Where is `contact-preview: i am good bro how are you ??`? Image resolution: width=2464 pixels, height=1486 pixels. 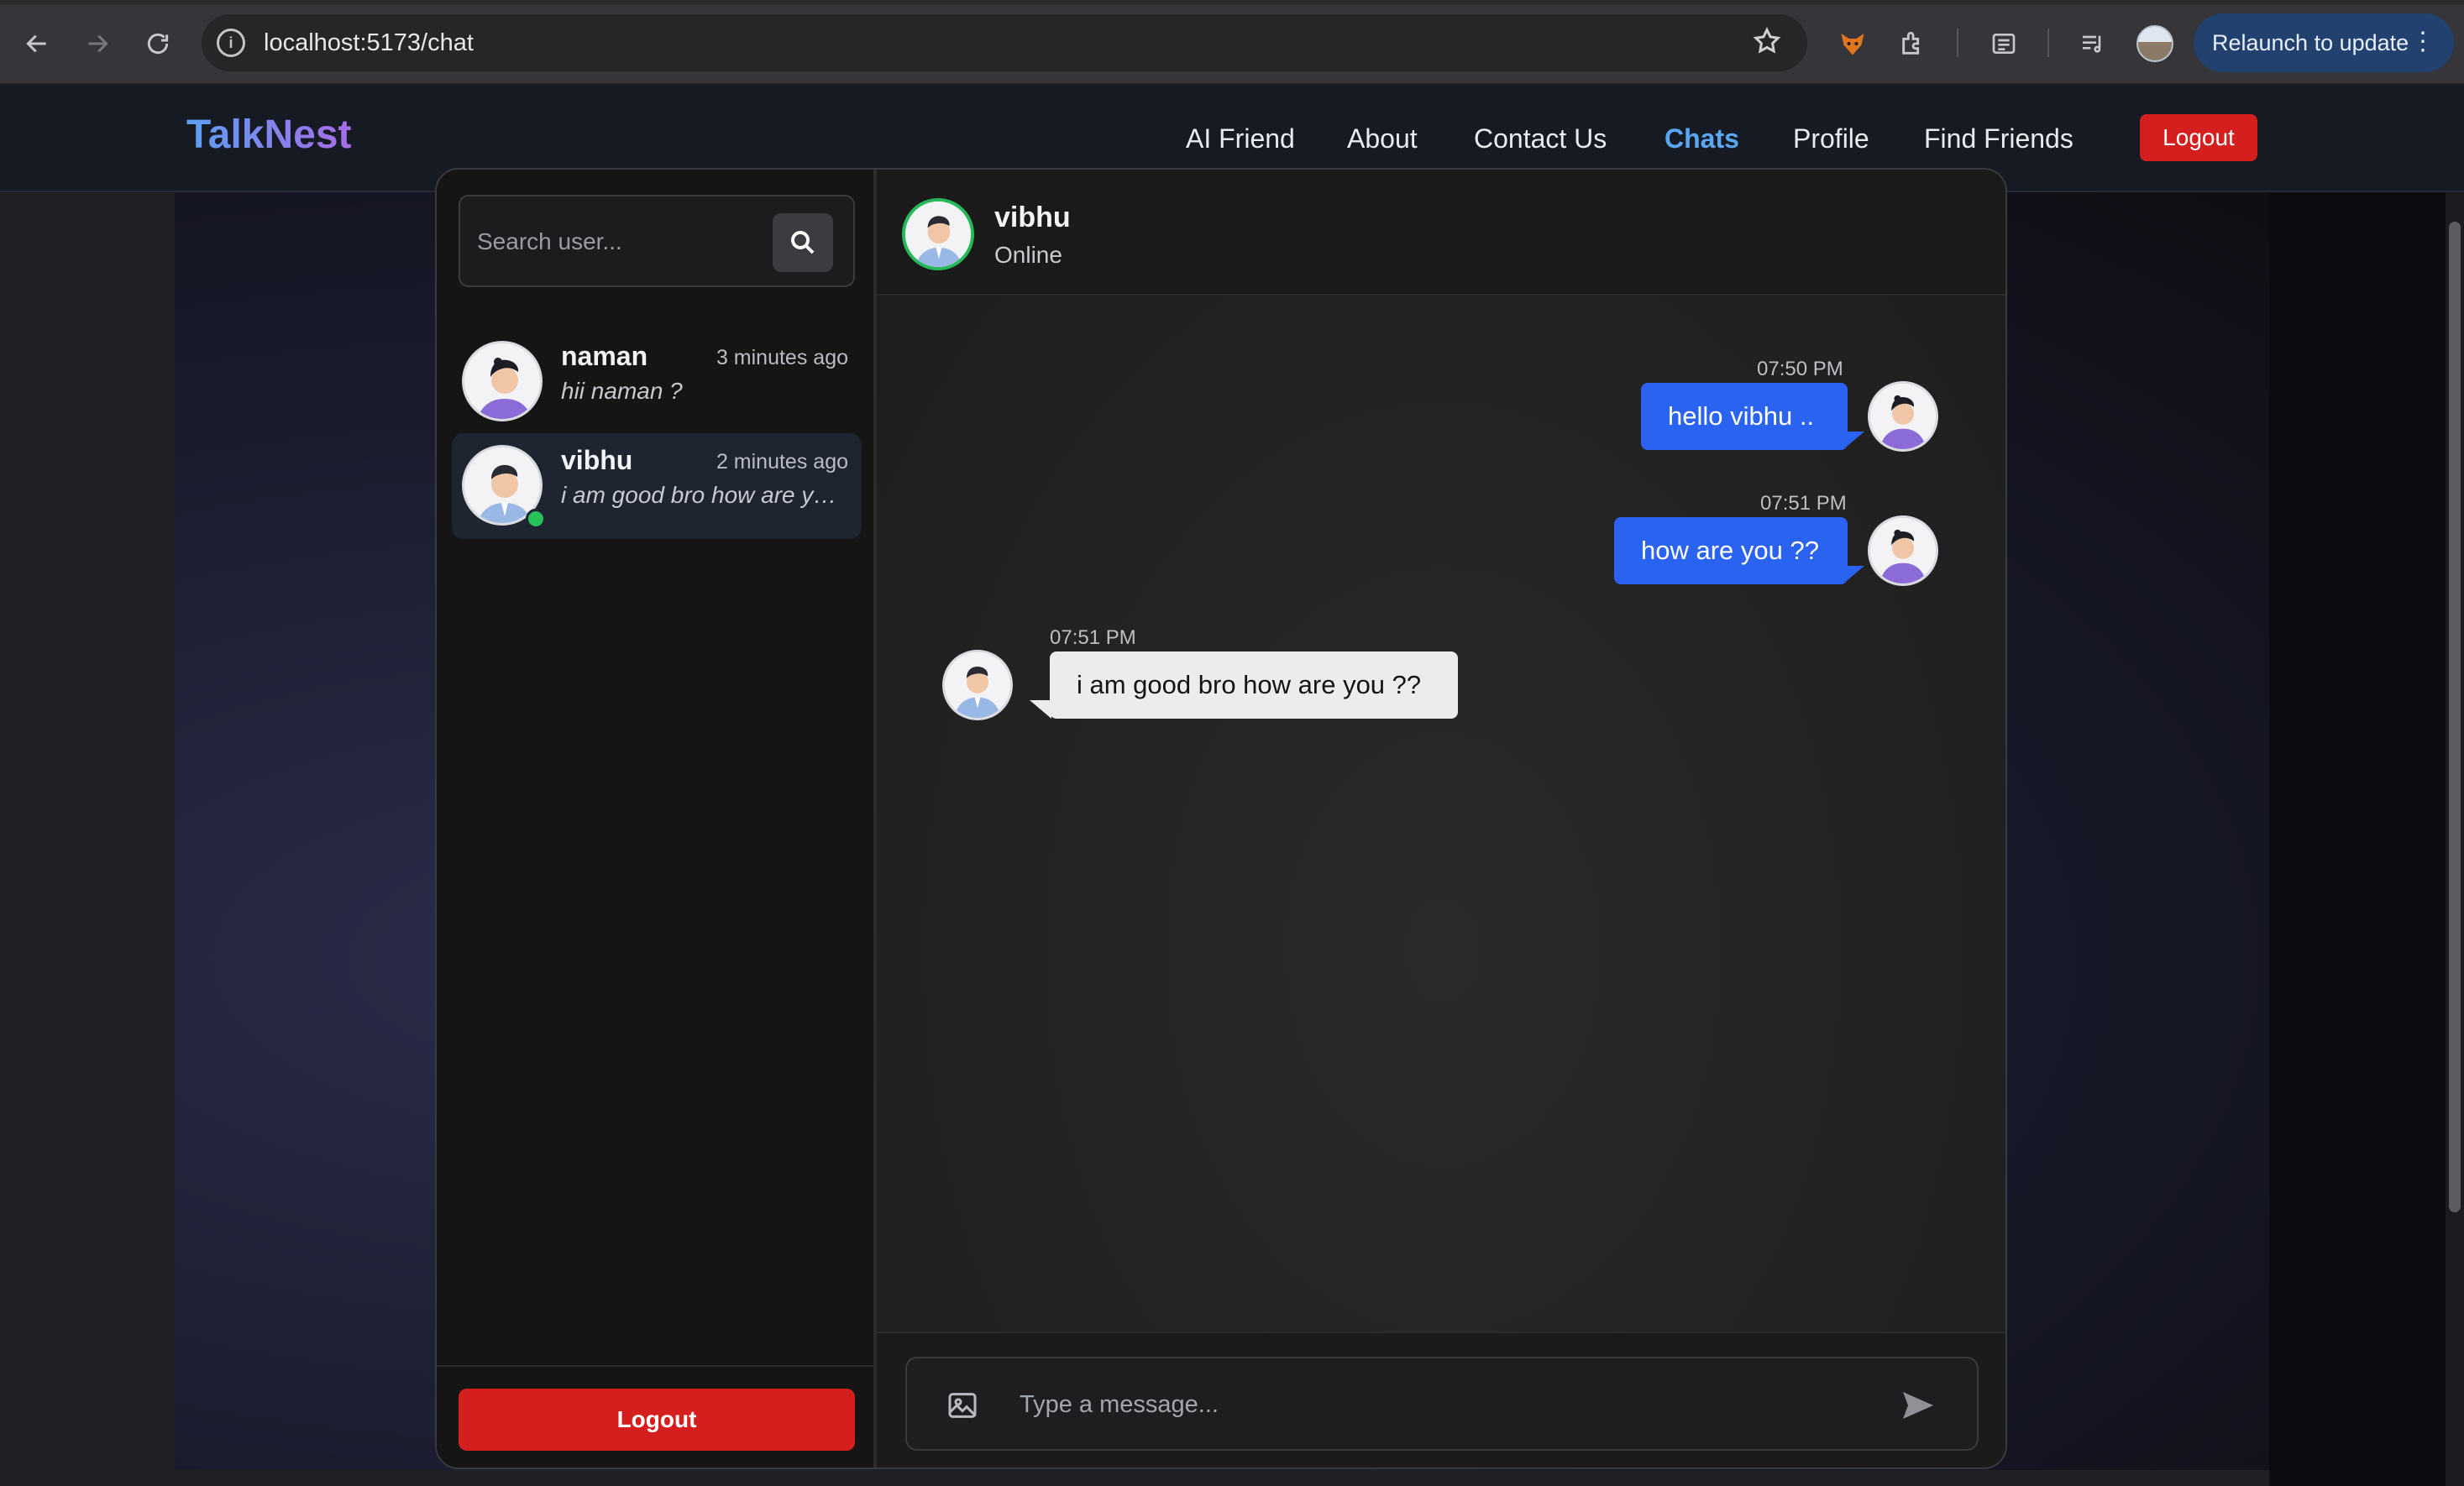
contact-preview: i am good bro how are you ?? is located at coordinates (704, 495).